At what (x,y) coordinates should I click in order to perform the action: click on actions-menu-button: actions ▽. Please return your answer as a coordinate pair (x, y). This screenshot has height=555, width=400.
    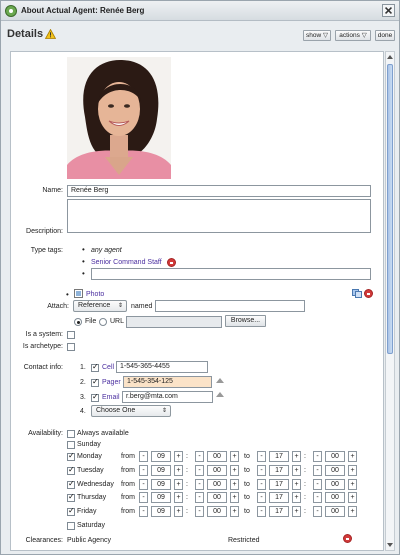
    Looking at the image, I should click on (353, 35).